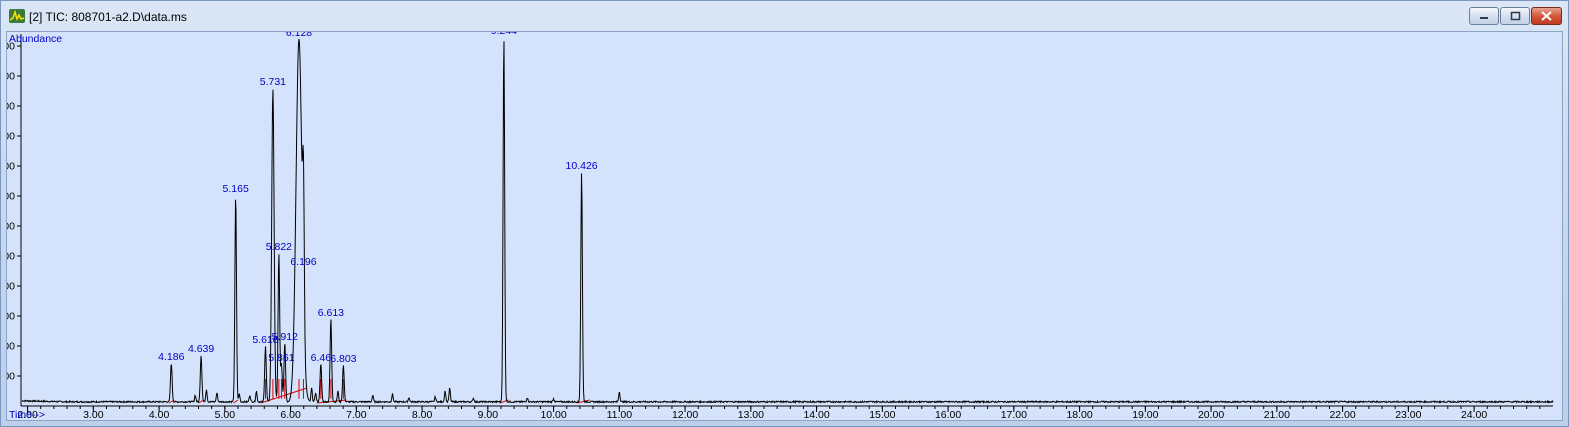  Describe the element at coordinates (171, 357) in the screenshot. I see `peak-label: 4.186` at that location.